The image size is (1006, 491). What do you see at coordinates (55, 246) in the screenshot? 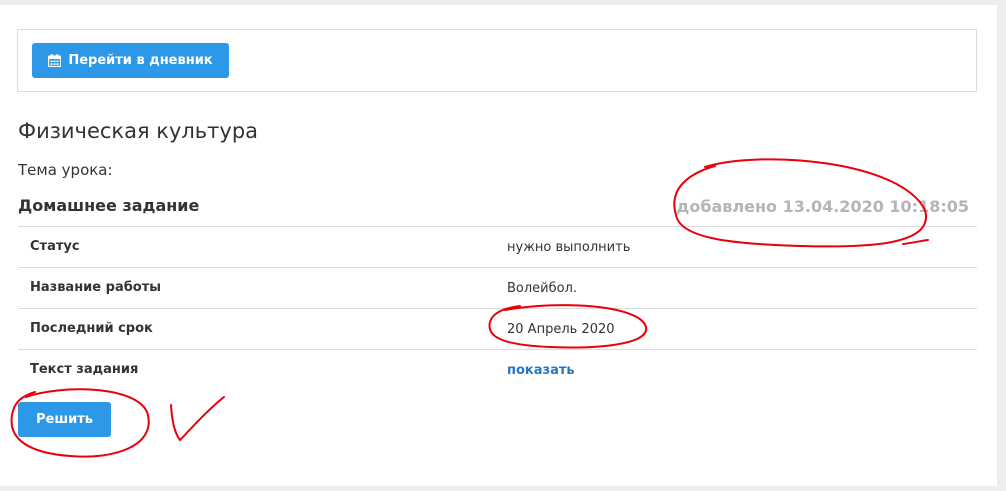
I see `status-label: Статус` at bounding box center [55, 246].